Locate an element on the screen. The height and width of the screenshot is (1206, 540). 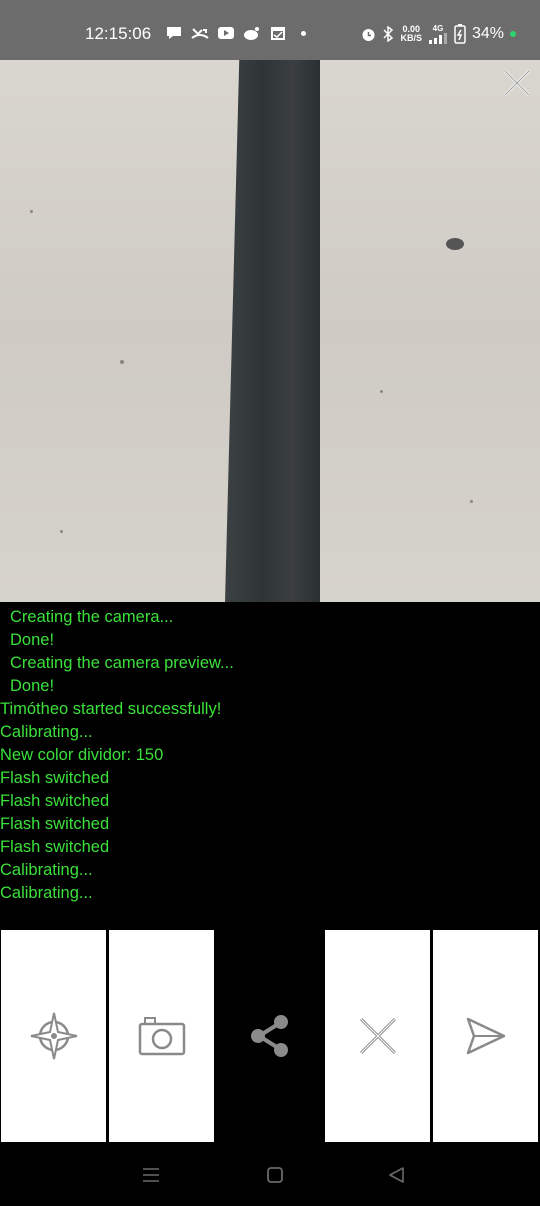
more-notifications-dot-icon is located at coordinates (303, 33).